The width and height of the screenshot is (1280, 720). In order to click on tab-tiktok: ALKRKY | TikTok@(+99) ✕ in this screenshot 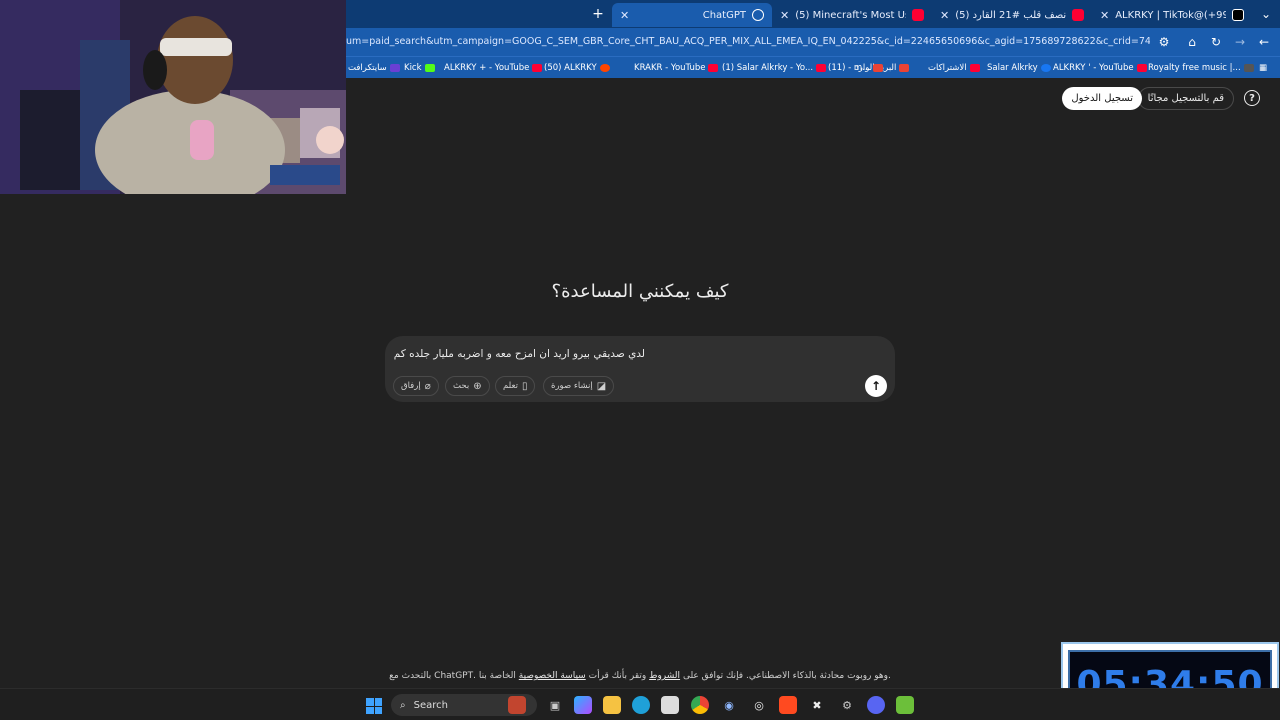, I will do `click(1172, 15)`.